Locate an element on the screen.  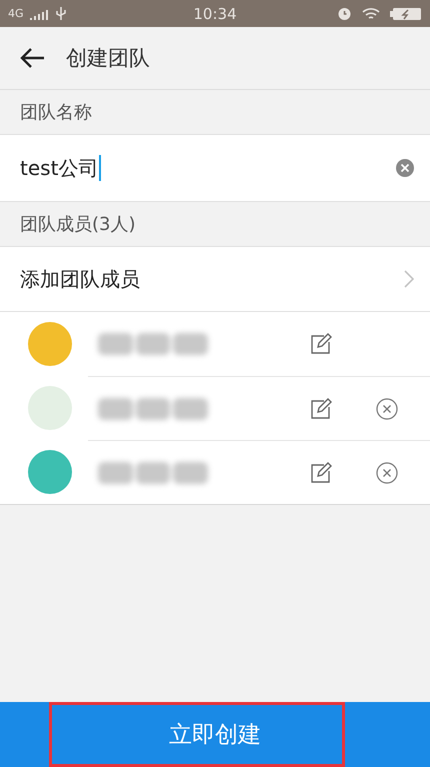
signal-icon is located at coordinates (39, 14).